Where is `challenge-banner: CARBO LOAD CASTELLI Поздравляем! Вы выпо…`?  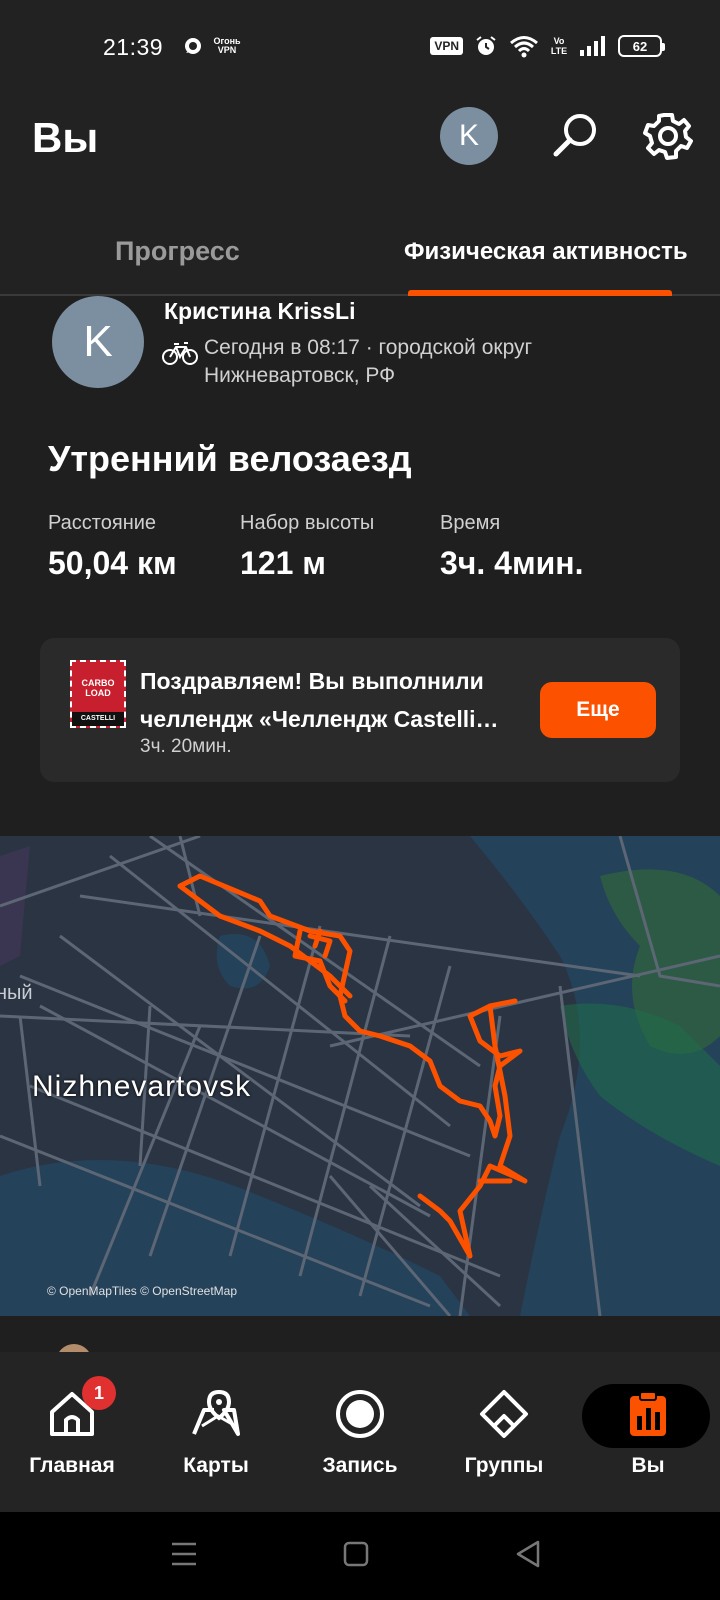 challenge-banner: CARBO LOAD CASTELLI Поздравляем! Вы выпо… is located at coordinates (360, 710).